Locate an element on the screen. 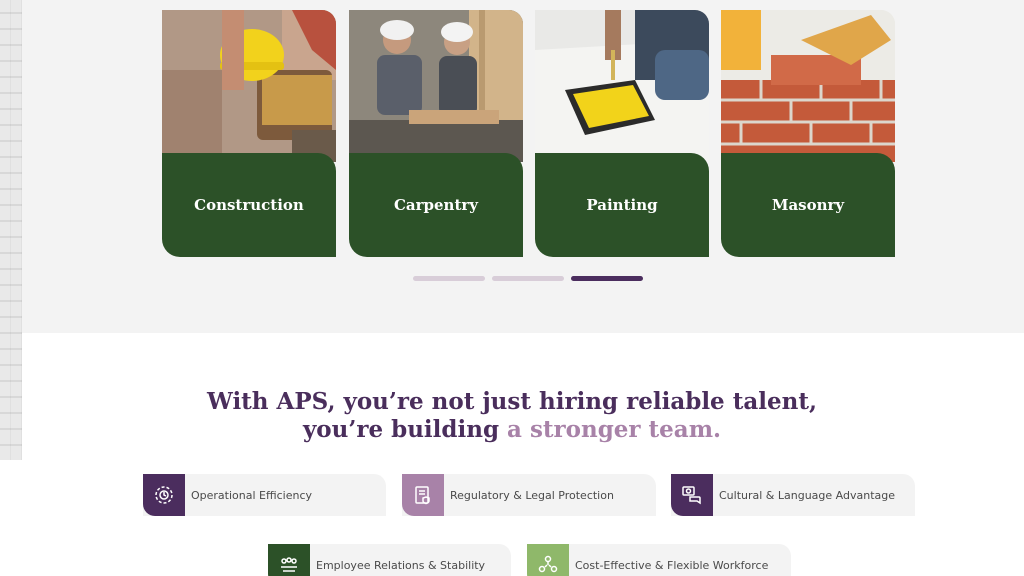 This screenshot has height=576, width=1024. service-card-painting: Painting is located at coordinates (622, 133).